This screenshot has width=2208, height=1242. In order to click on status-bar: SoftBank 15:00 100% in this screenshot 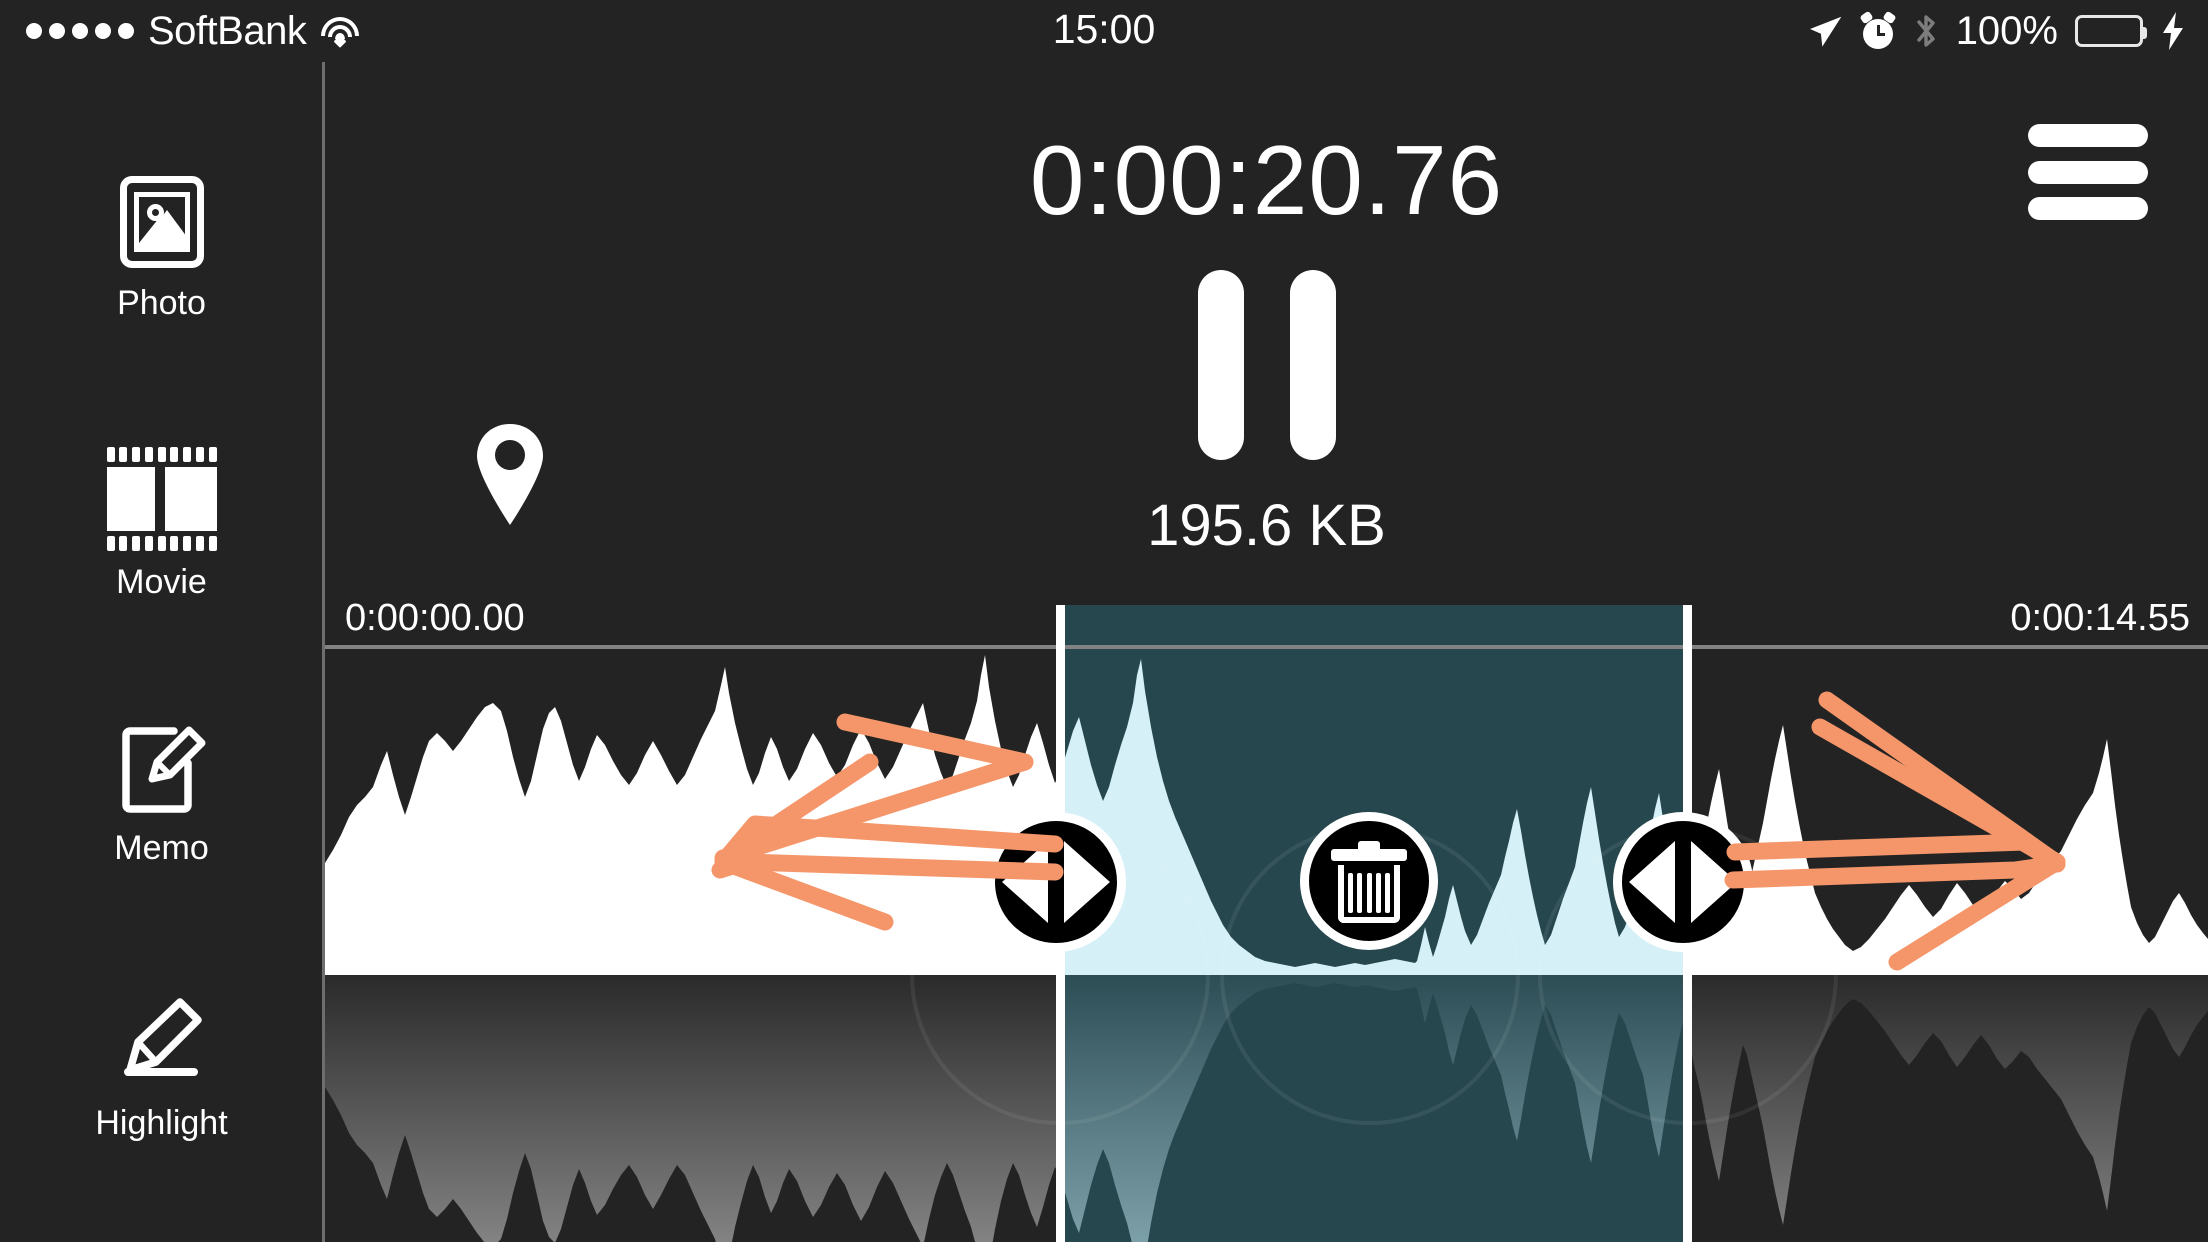, I will do `click(1104, 31)`.